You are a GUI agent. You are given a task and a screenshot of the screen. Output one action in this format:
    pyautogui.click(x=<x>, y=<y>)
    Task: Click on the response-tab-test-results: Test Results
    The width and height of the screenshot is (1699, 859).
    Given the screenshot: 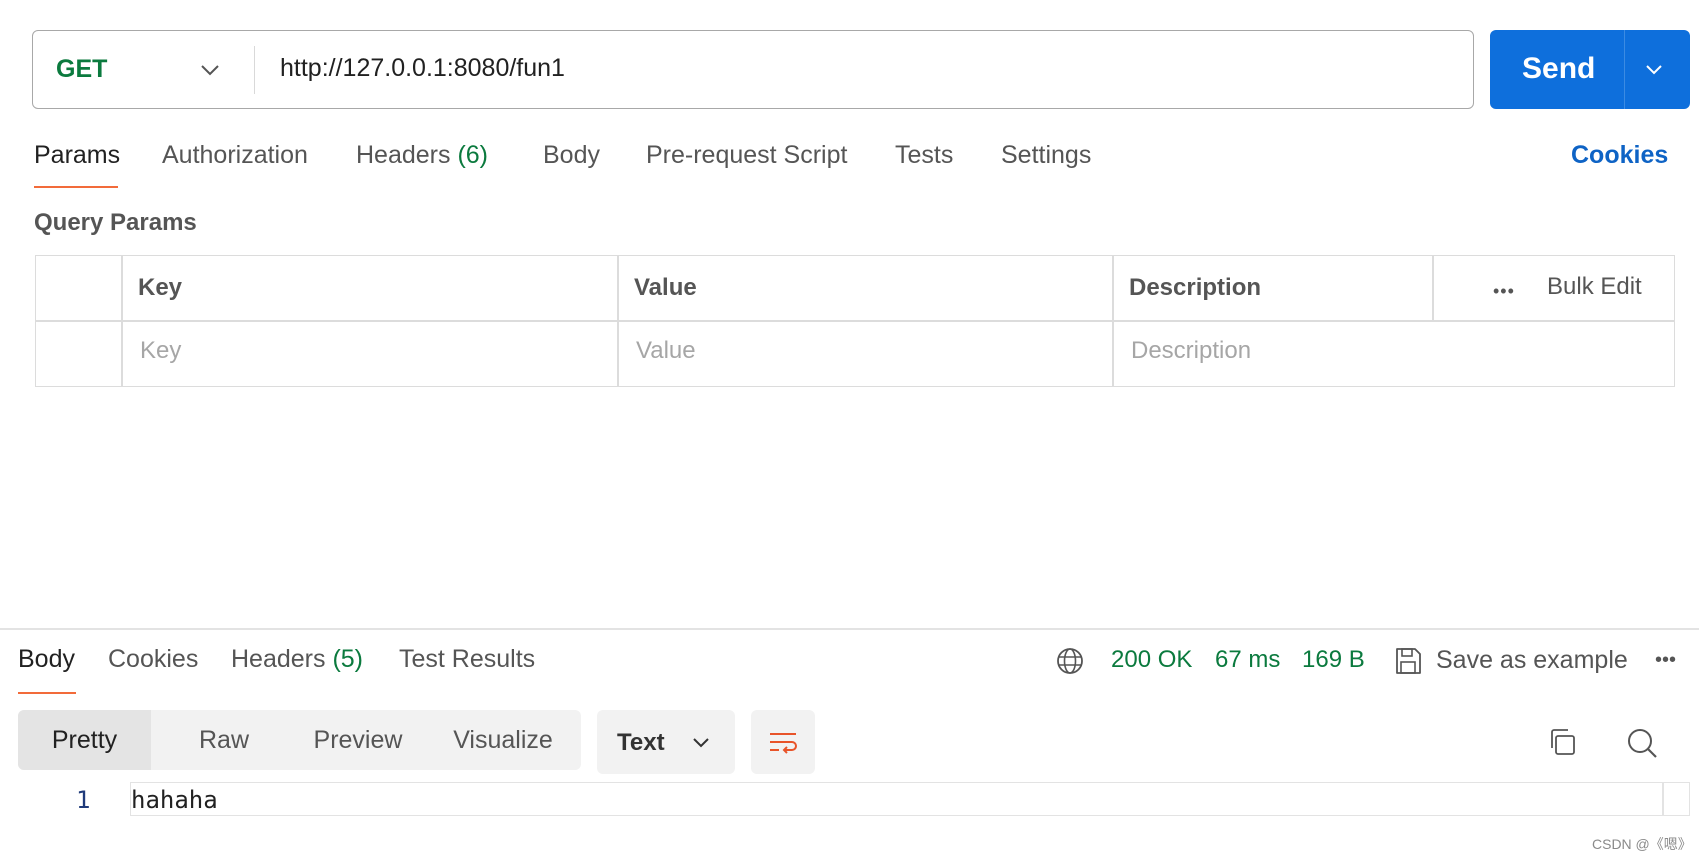 What is the action you would take?
    pyautogui.click(x=467, y=659)
    